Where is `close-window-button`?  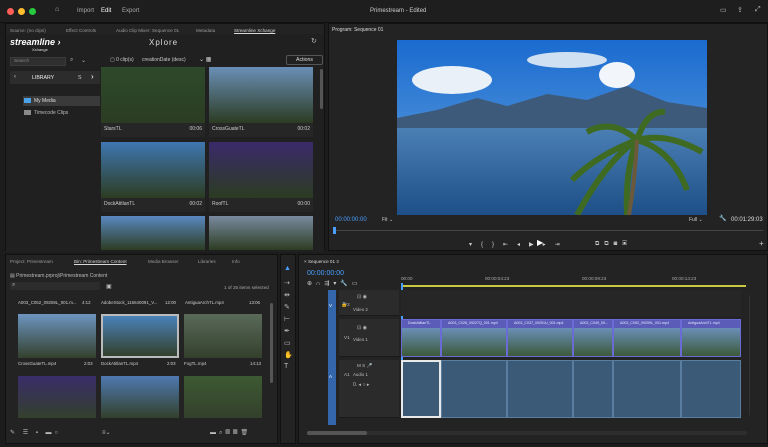
close-window-button is located at coordinates (10, 11).